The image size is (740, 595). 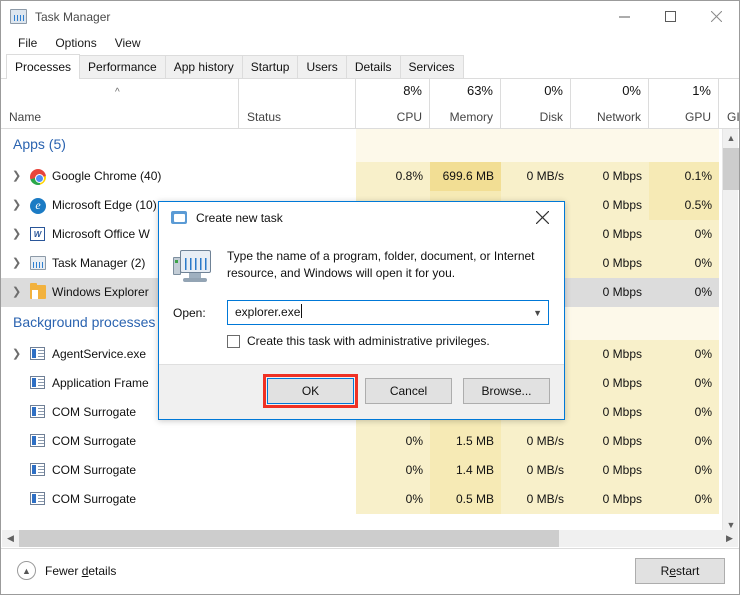 I want to click on process-group-header: Apps (5), so click(x=362, y=145).